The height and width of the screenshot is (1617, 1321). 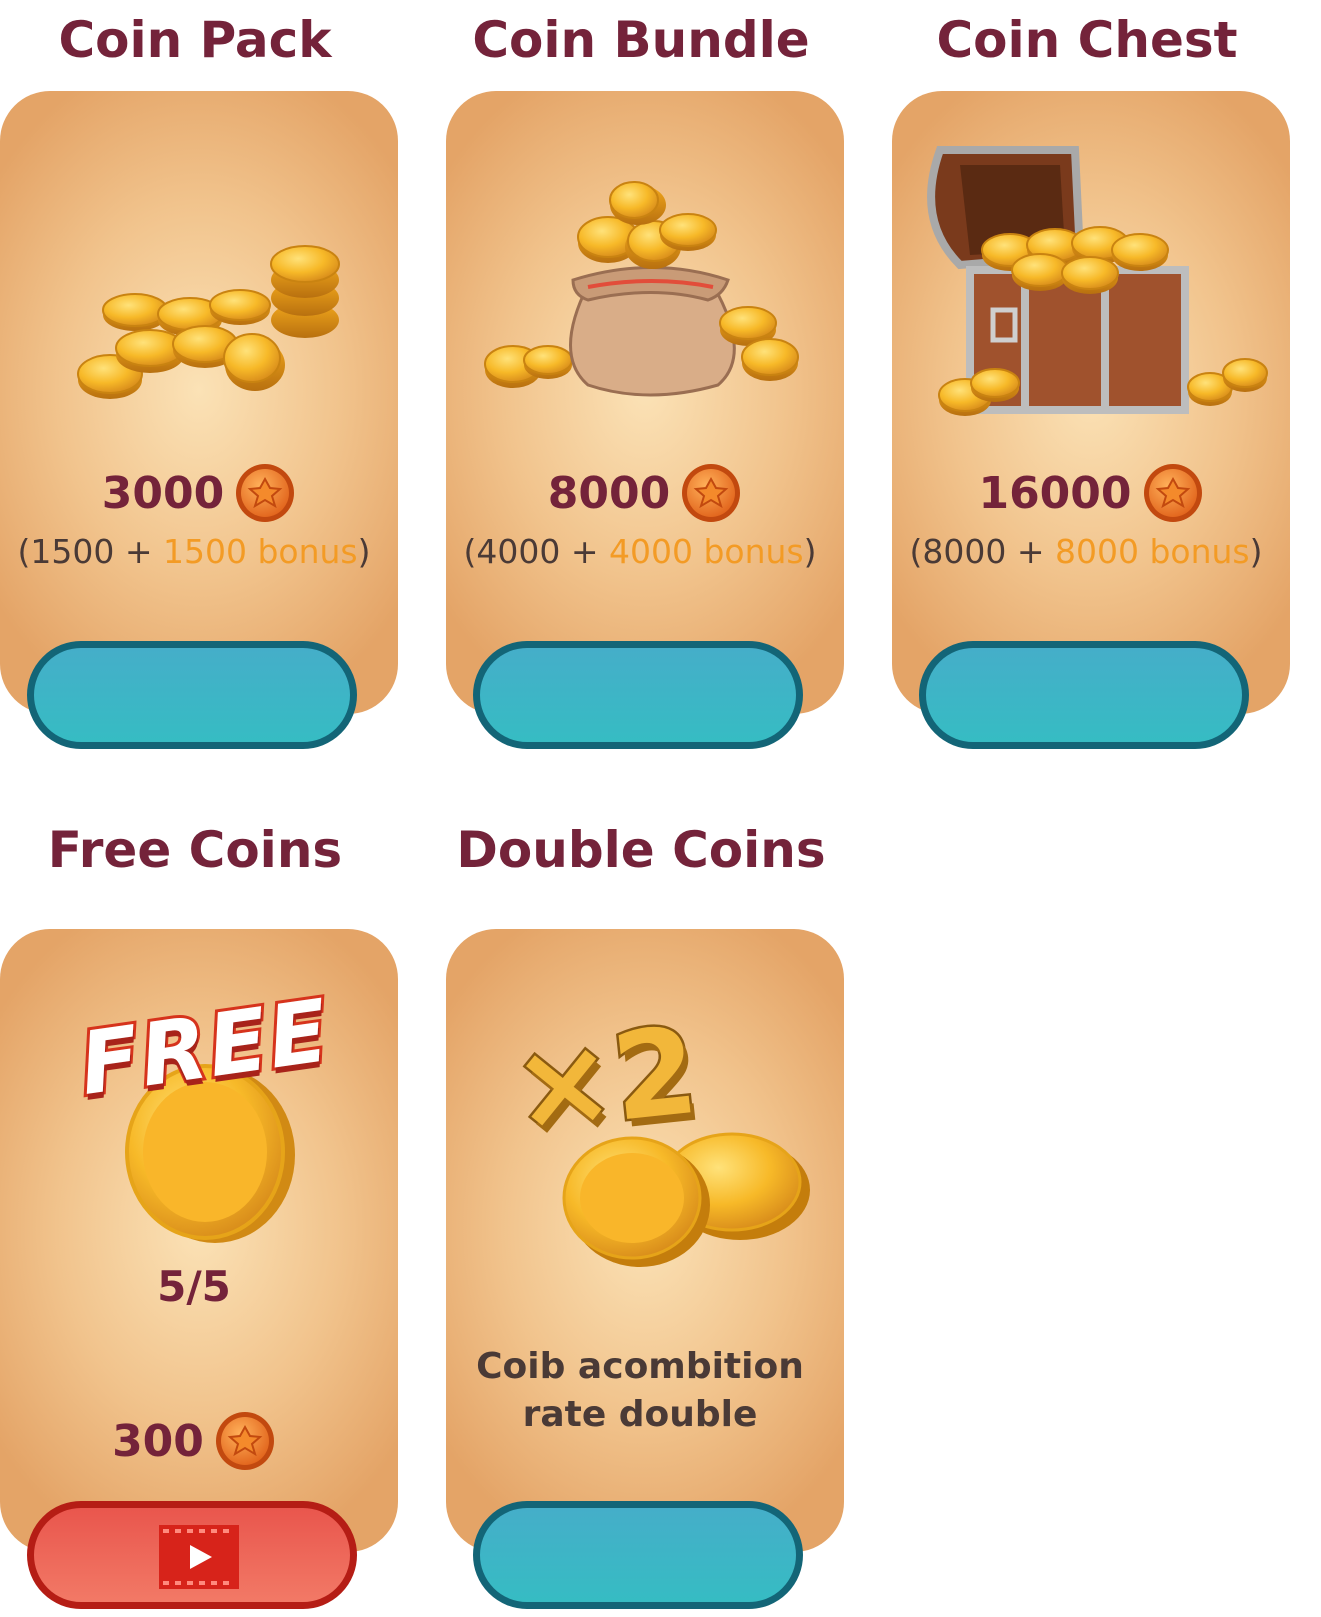 I want to click on bonus-breakdown: (4000 + 4000 bonus), so click(x=640, y=551).